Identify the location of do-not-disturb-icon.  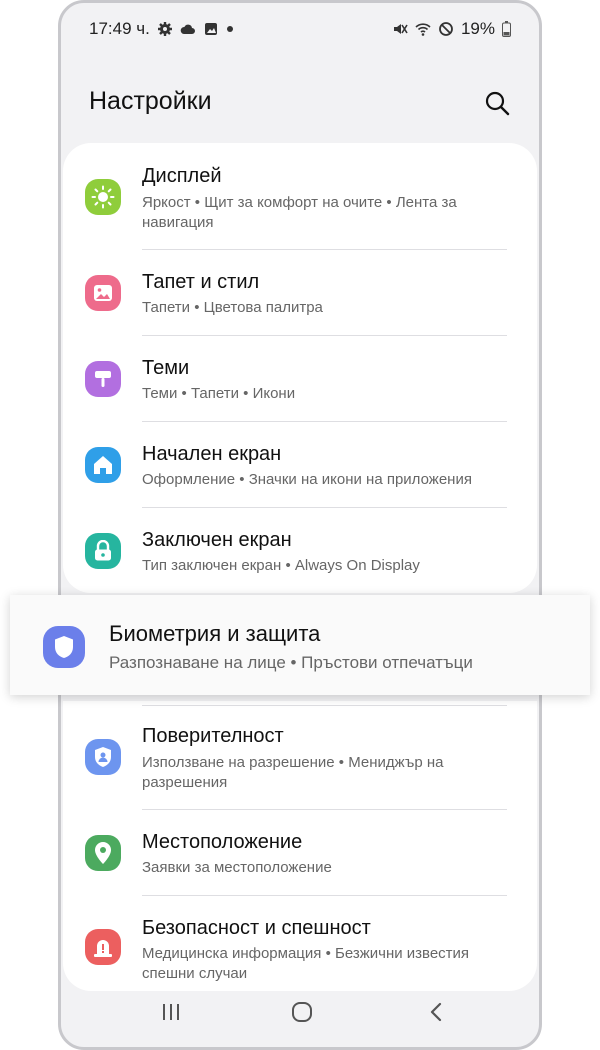
(446, 29).